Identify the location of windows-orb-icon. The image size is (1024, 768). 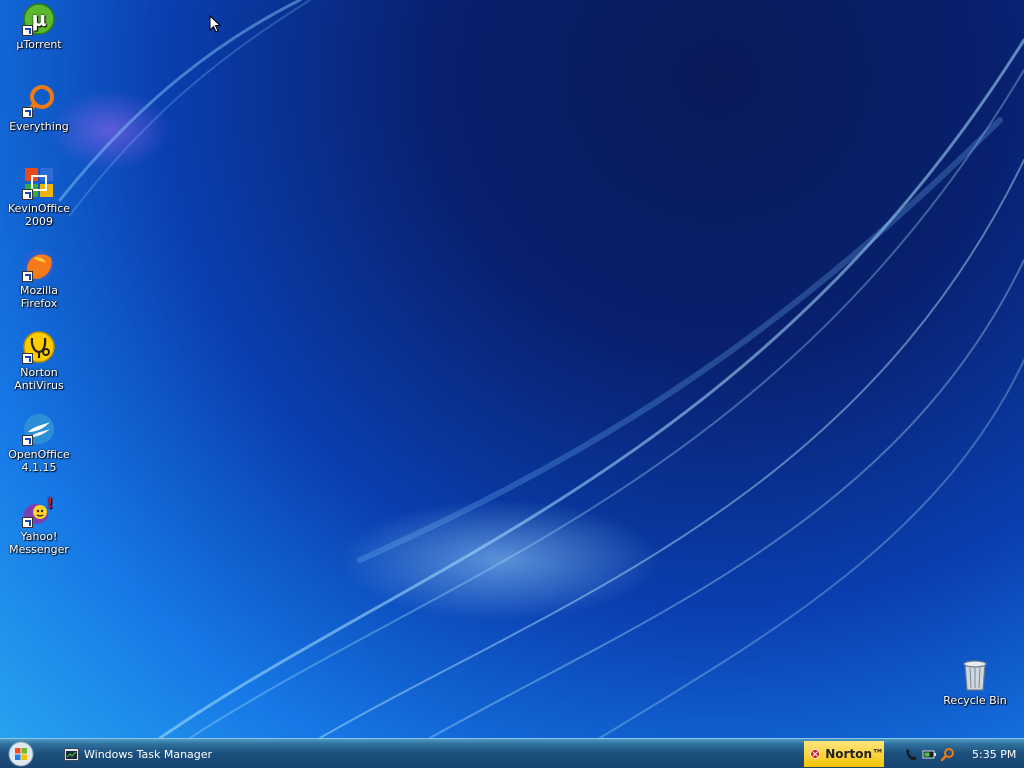
(21, 754).